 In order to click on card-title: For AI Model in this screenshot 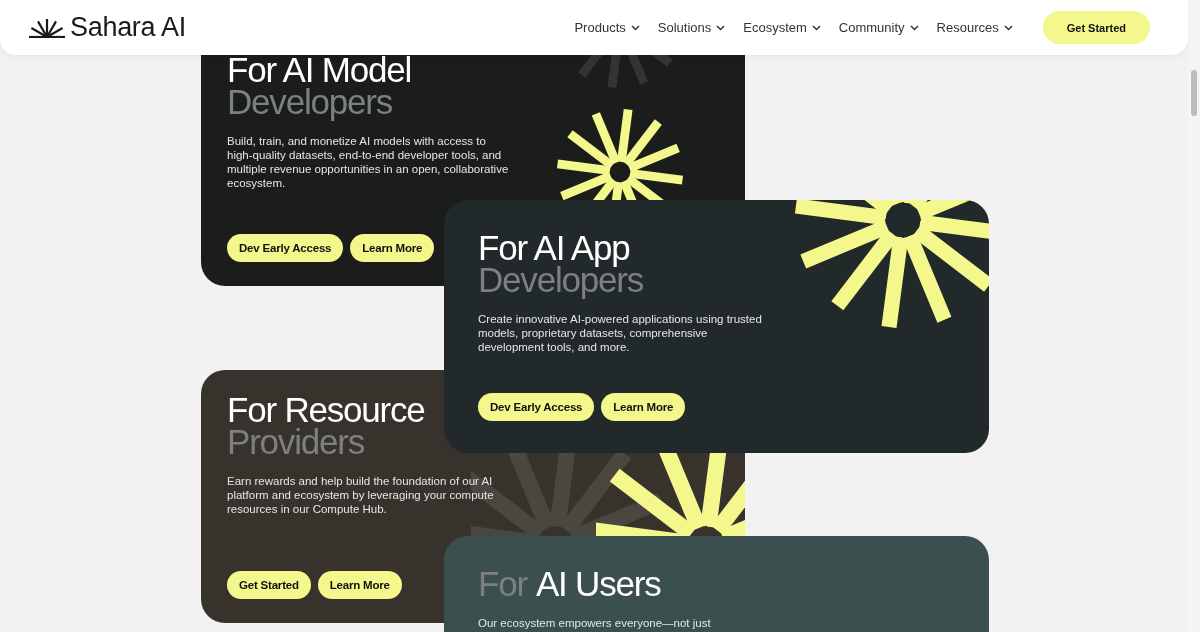, I will do `click(319, 70)`.